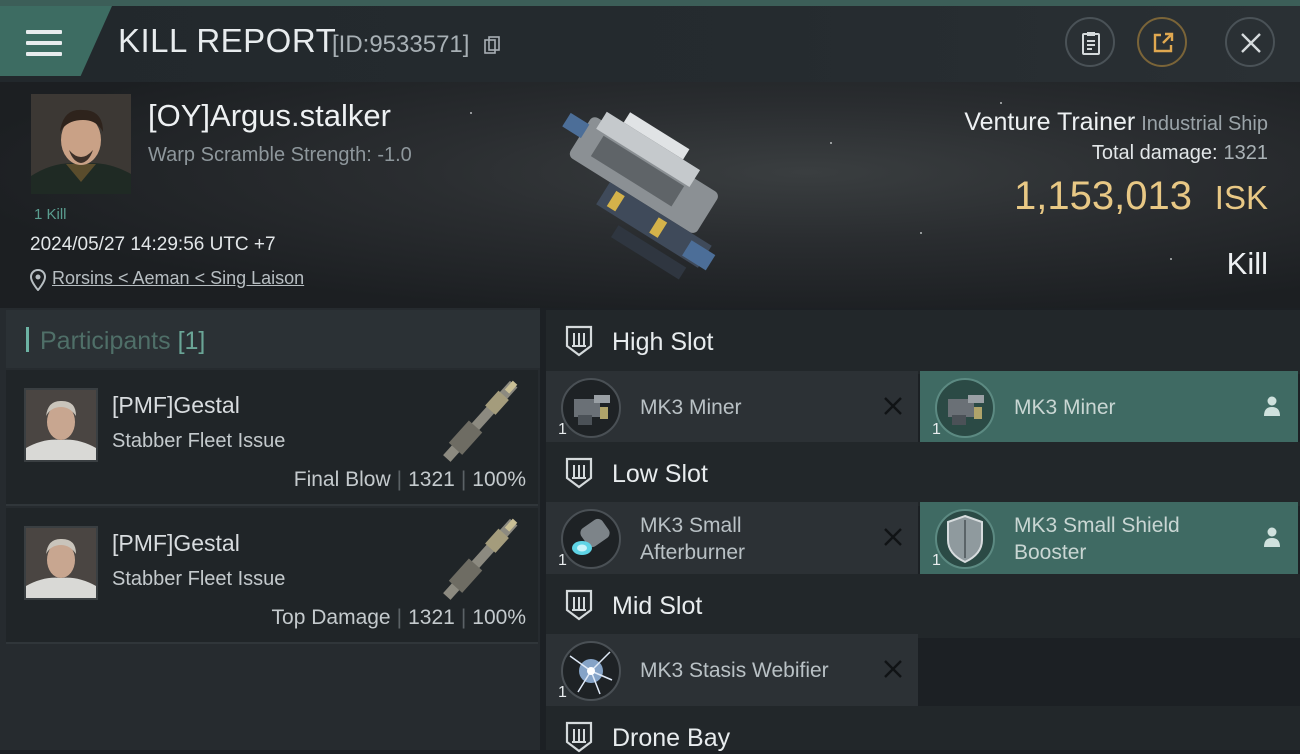 This screenshot has height=754, width=1300. Describe the element at coordinates (965, 539) in the screenshot. I see `shield-booster-module-icon` at that location.